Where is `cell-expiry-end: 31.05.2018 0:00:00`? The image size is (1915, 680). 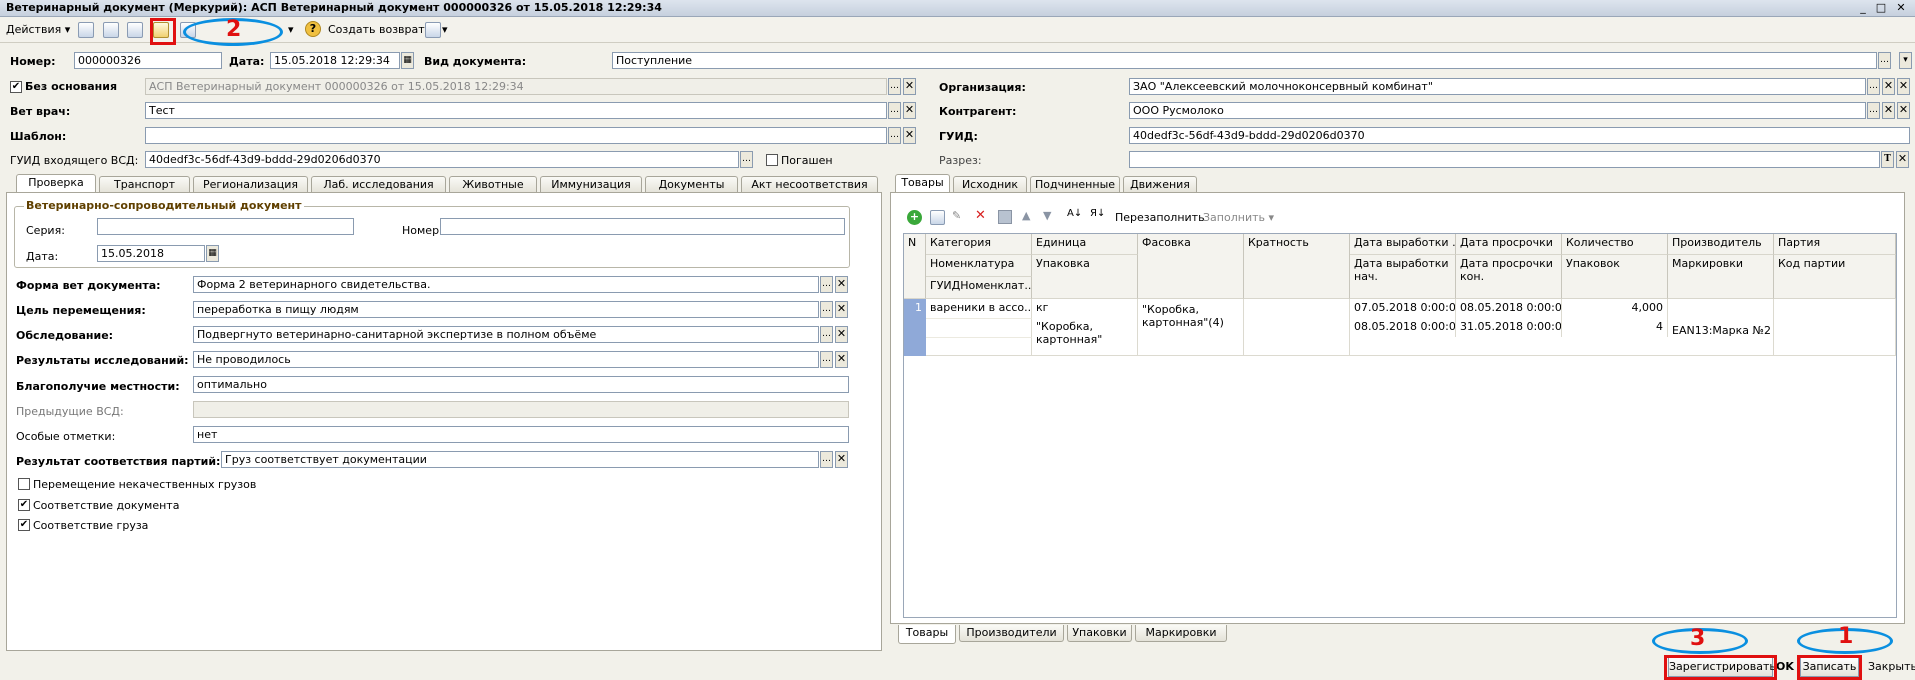 cell-expiry-end: 31.05.2018 0:00:00 is located at coordinates (1509, 327).